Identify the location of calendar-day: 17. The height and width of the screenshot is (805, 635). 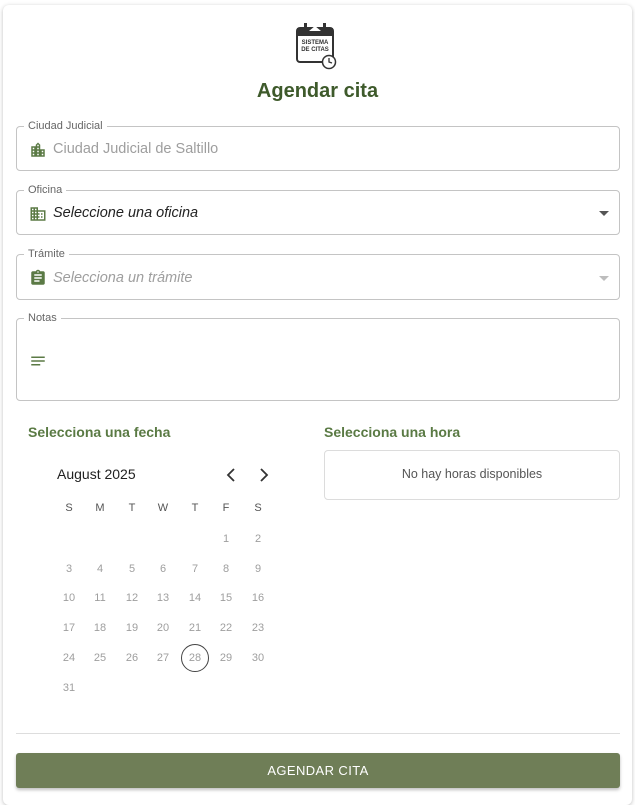
(69, 628).